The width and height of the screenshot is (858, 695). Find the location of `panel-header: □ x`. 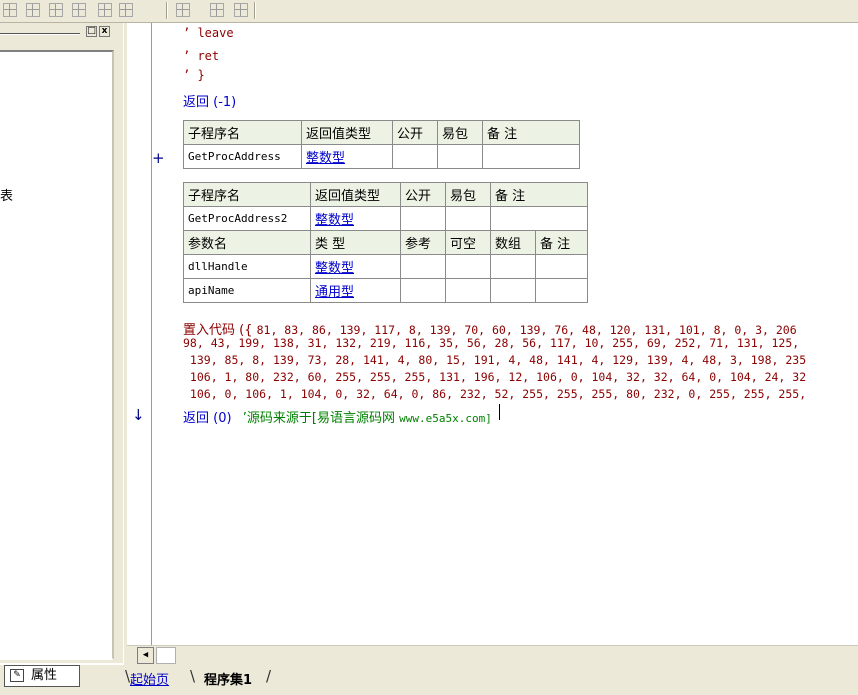

panel-header: □ x is located at coordinates (59, 33).